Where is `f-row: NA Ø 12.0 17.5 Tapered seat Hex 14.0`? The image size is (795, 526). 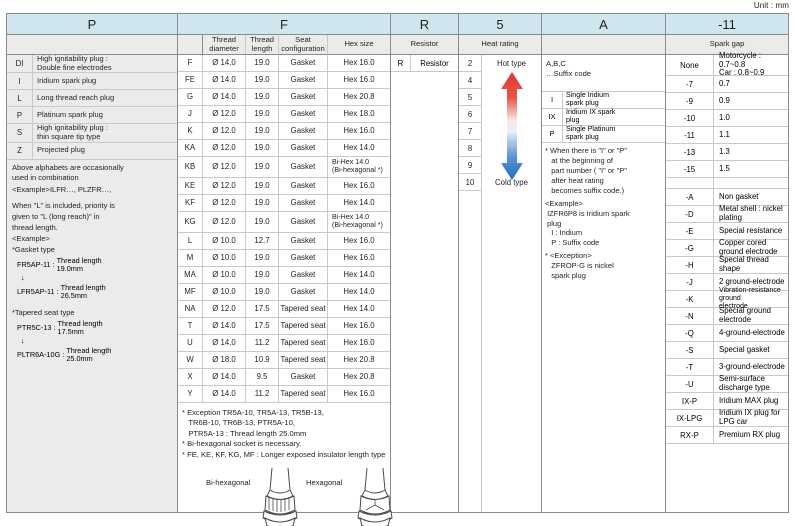
f-row: NA Ø 12.0 17.5 Tapered seat Hex 14.0 is located at coordinates (284, 309).